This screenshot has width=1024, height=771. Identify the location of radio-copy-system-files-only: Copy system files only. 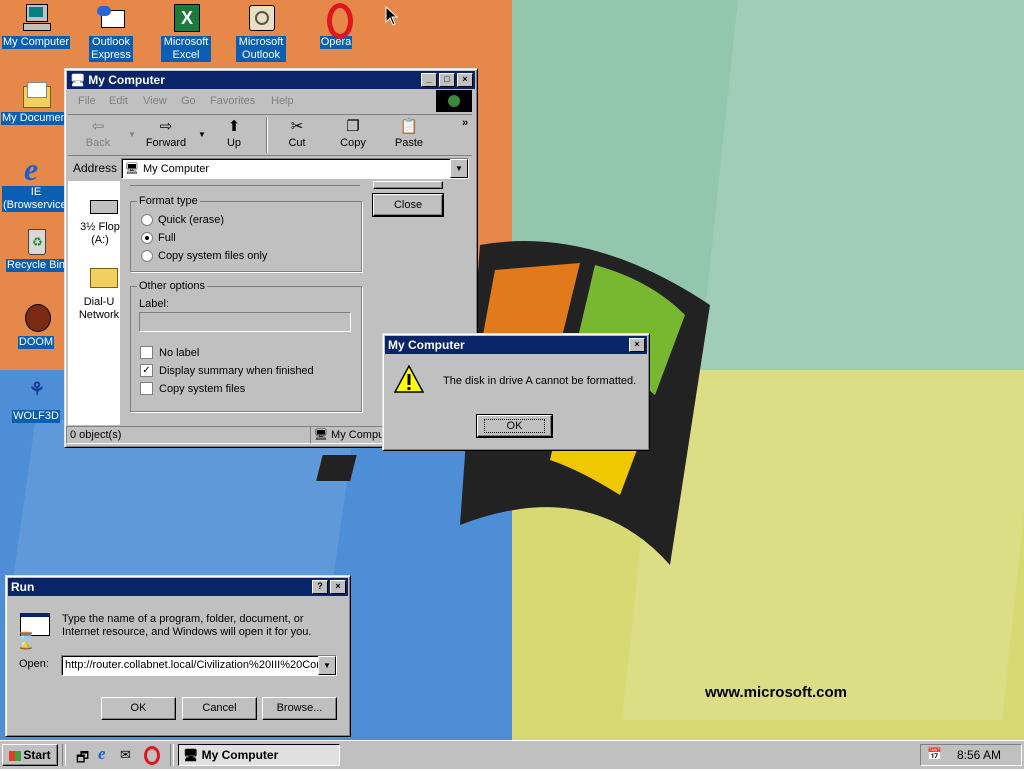
(204, 256).